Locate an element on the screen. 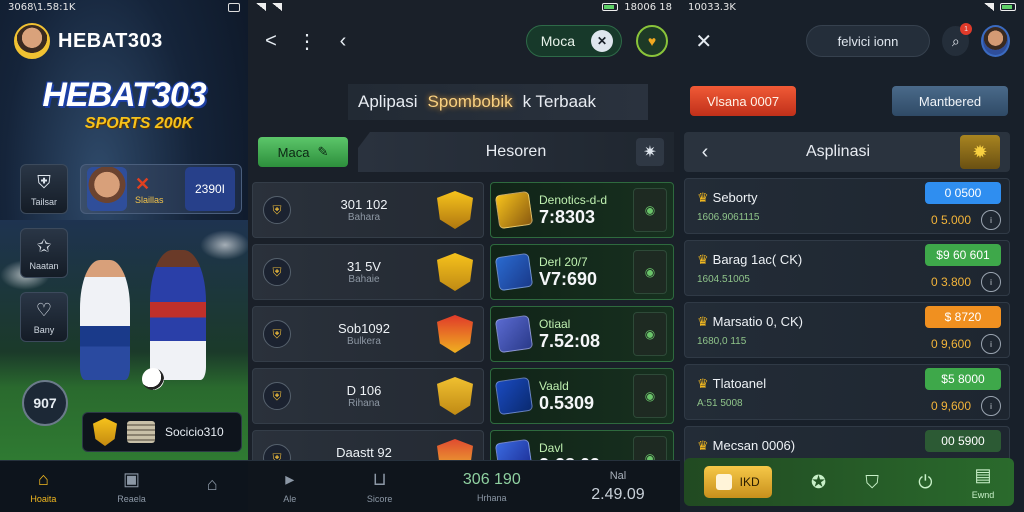  price-pill: $9 60 601 is located at coordinates (963, 255).